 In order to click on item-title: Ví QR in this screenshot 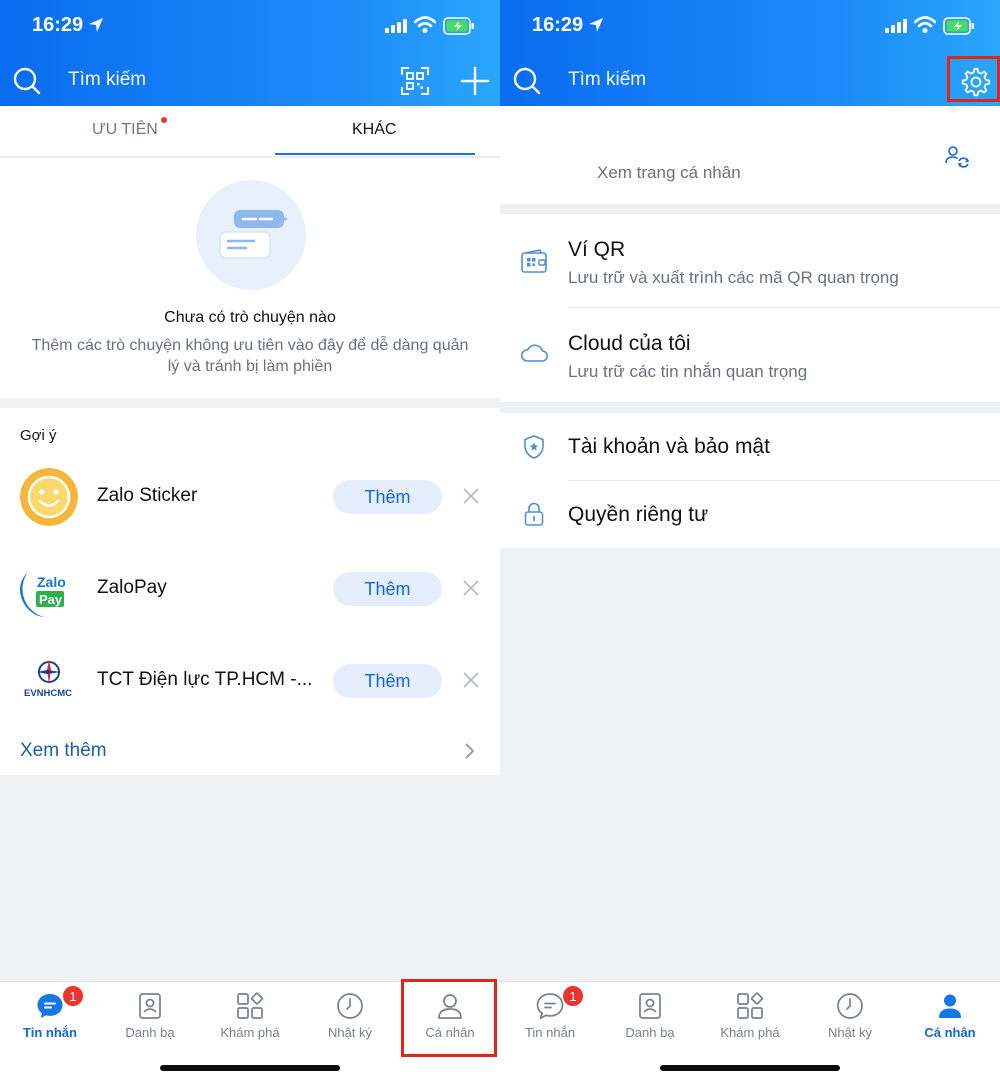, I will do `click(597, 249)`.